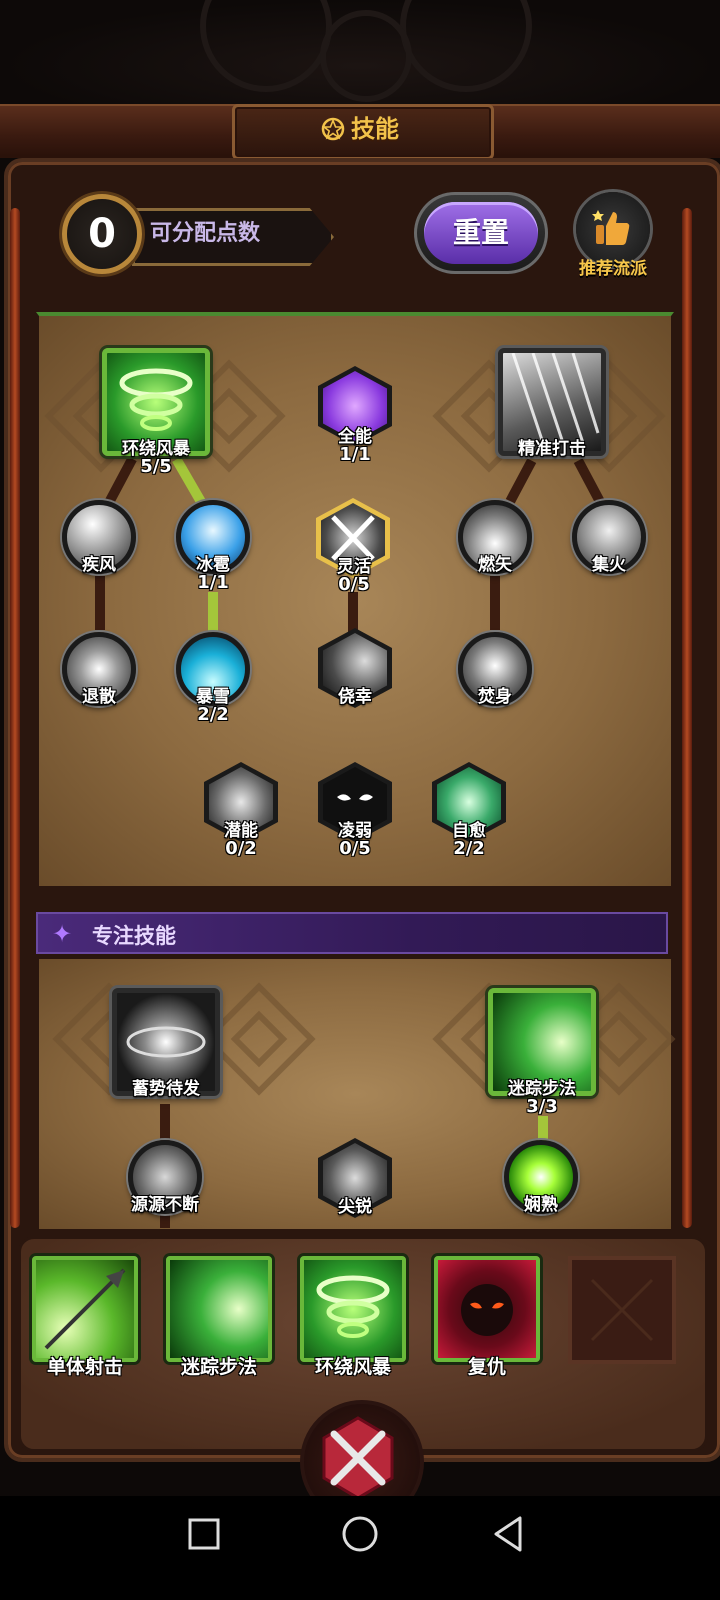 This screenshot has width=720, height=1600. I want to click on skill-label: 焚身, so click(495, 697).